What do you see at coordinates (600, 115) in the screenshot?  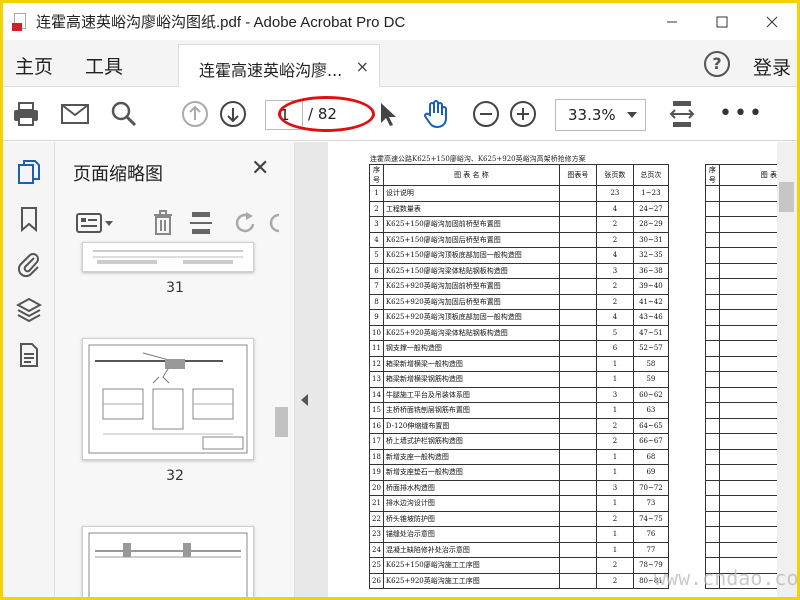 I see `zoom-select: 33.3%` at bounding box center [600, 115].